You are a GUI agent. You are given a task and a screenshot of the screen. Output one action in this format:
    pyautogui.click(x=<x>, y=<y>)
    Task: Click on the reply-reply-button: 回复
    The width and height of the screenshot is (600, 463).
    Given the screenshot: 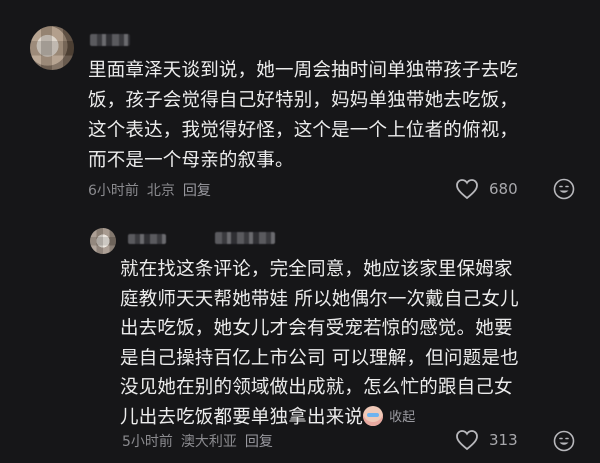 What is the action you would take?
    pyautogui.click(x=259, y=441)
    